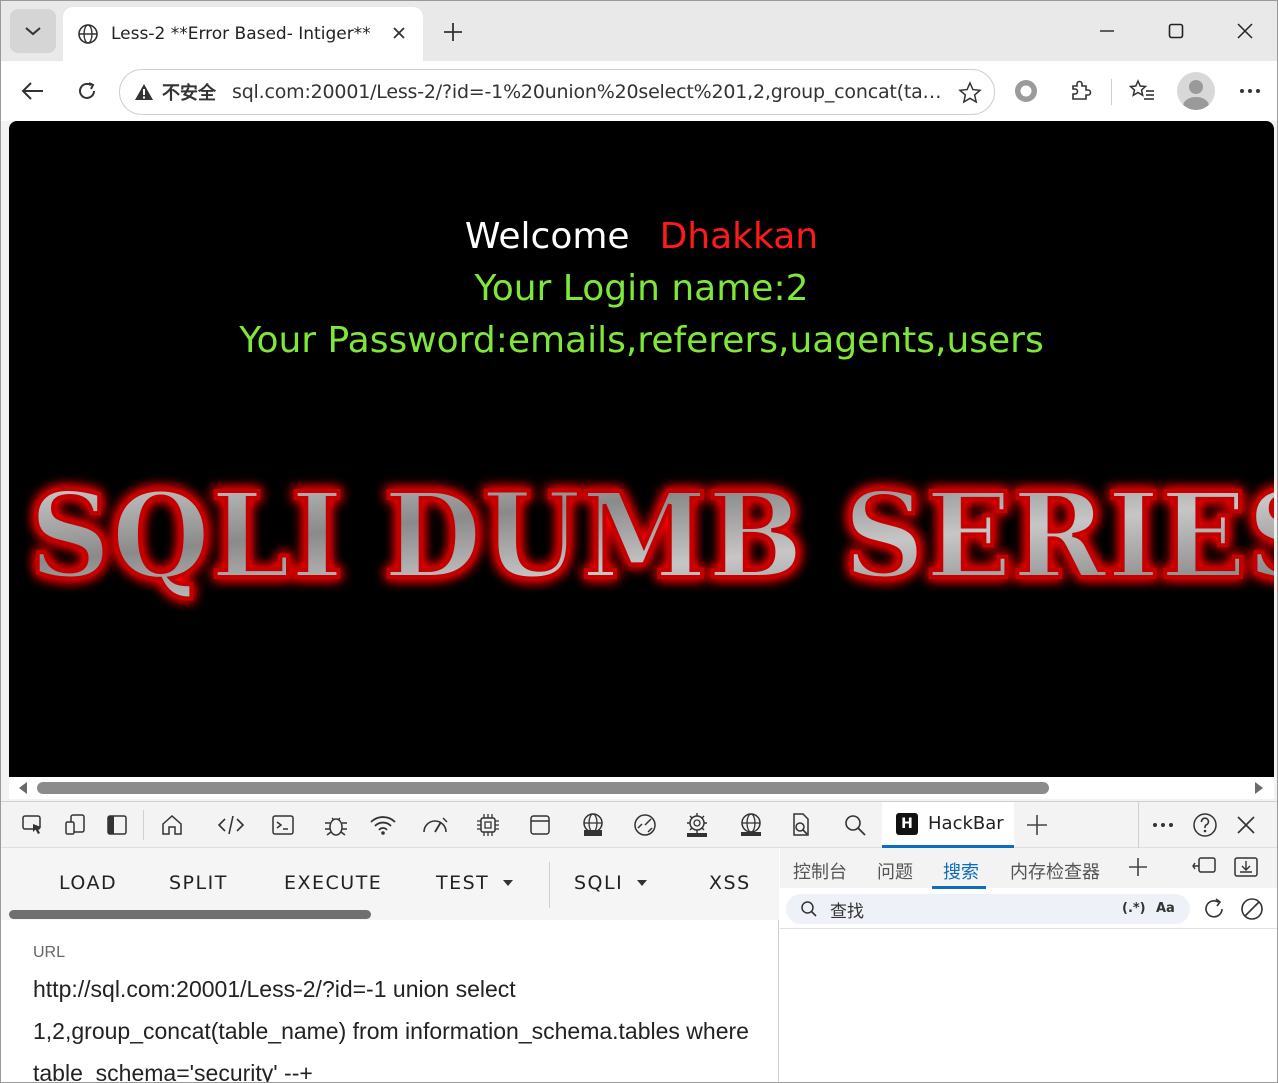  I want to click on more-tools-button, so click(1037, 825).